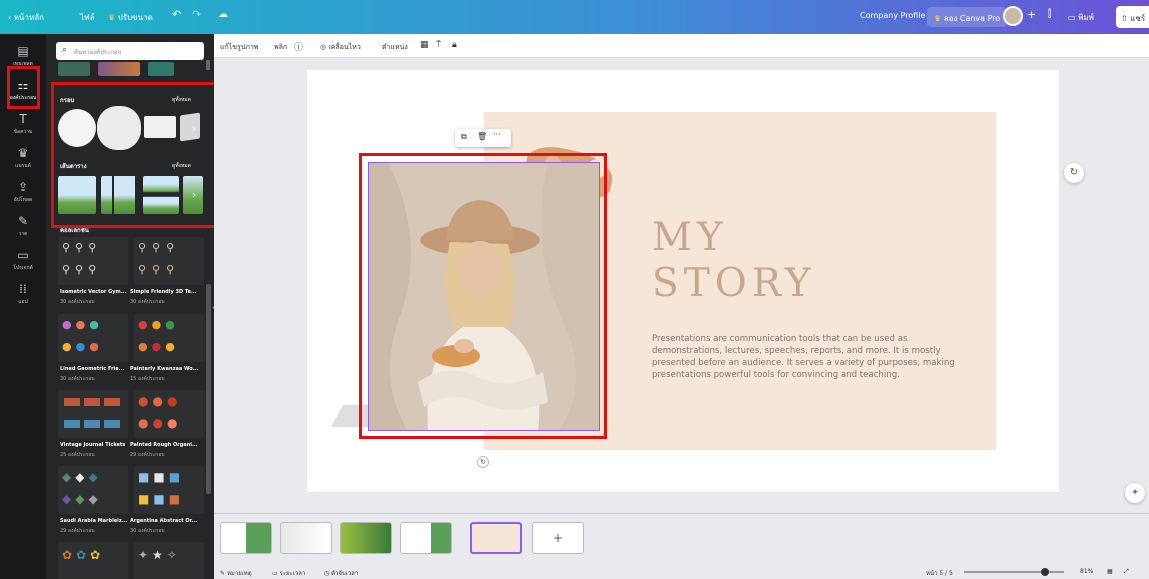 This screenshot has width=1149, height=579. What do you see at coordinates (23, 166) in the screenshot?
I see `rail-item-label: แบรนด์` at bounding box center [23, 166].